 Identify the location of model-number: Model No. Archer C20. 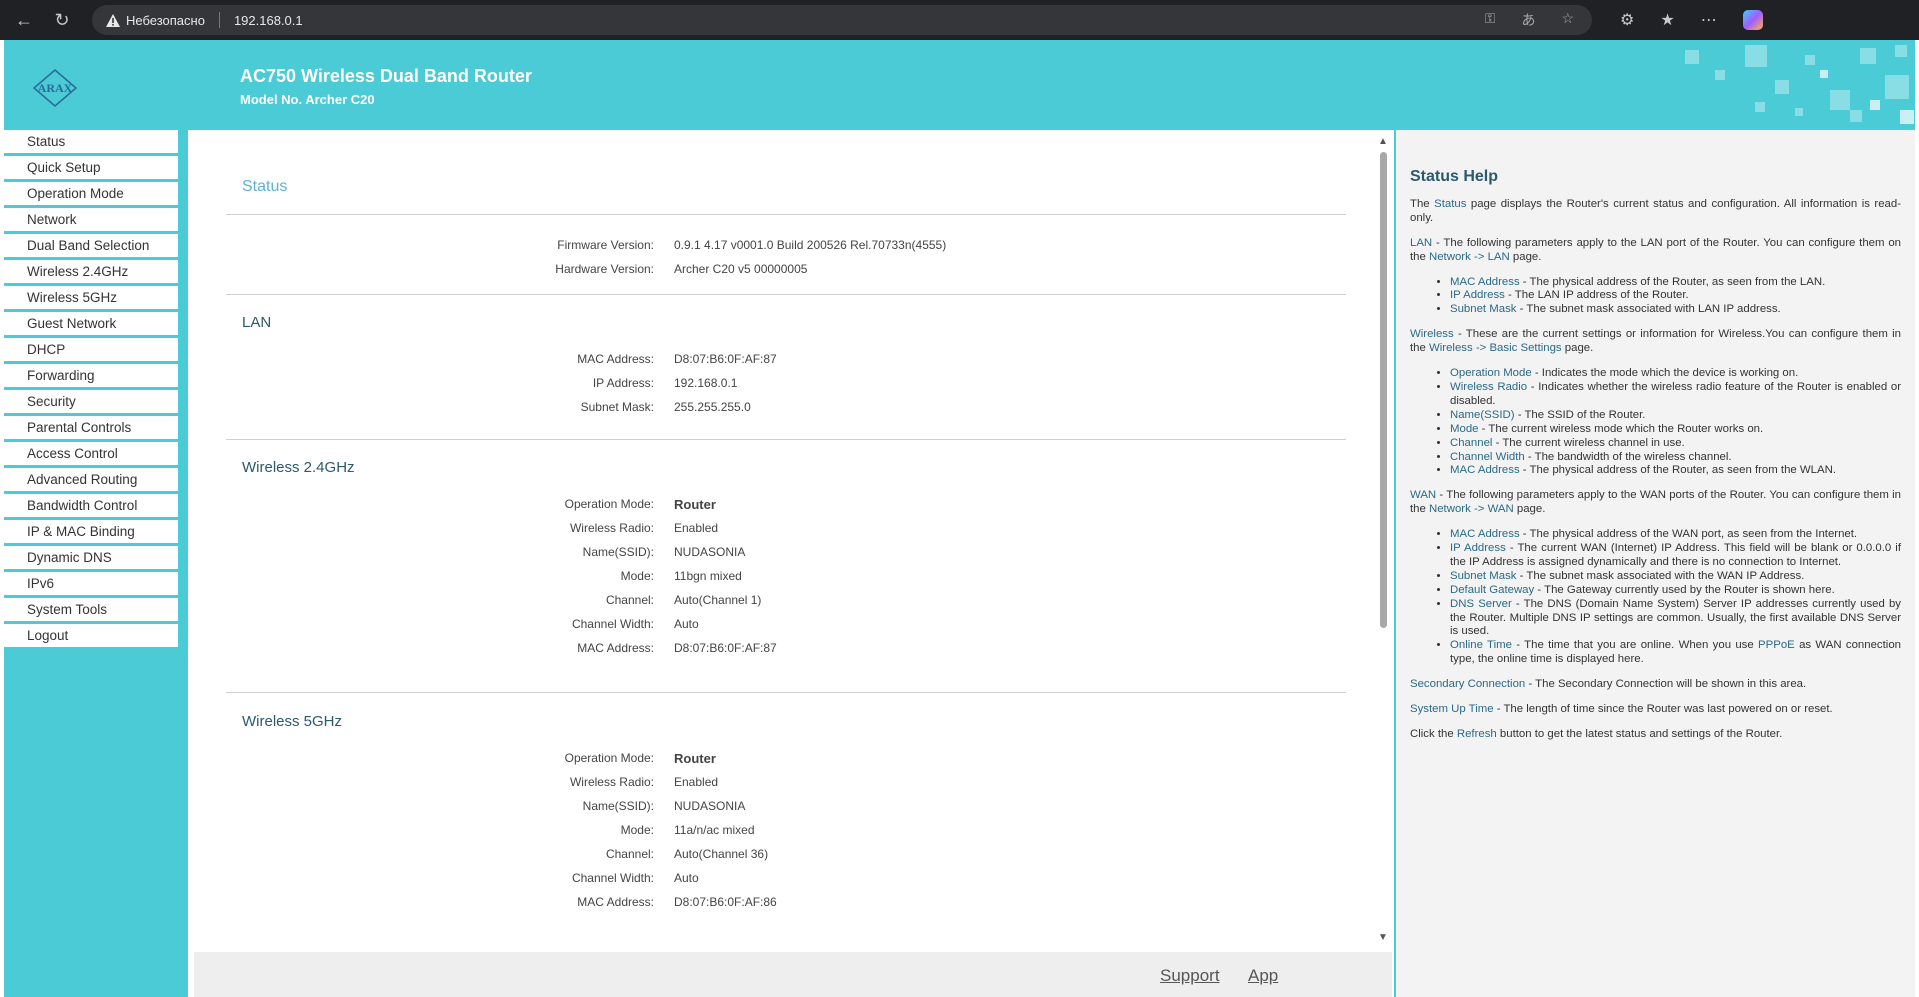
(307, 99).